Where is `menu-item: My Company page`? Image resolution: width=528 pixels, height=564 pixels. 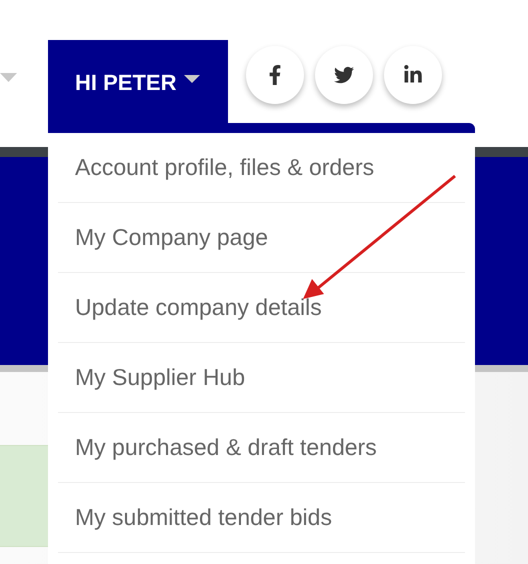
menu-item: My Company page is located at coordinates (261, 238).